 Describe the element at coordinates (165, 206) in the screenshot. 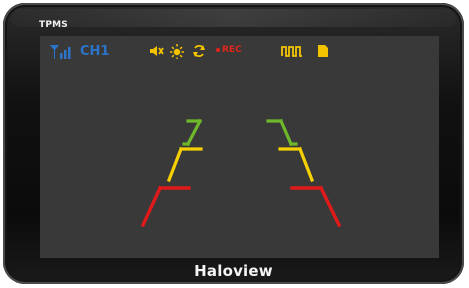

I see `left-guide-near` at that location.